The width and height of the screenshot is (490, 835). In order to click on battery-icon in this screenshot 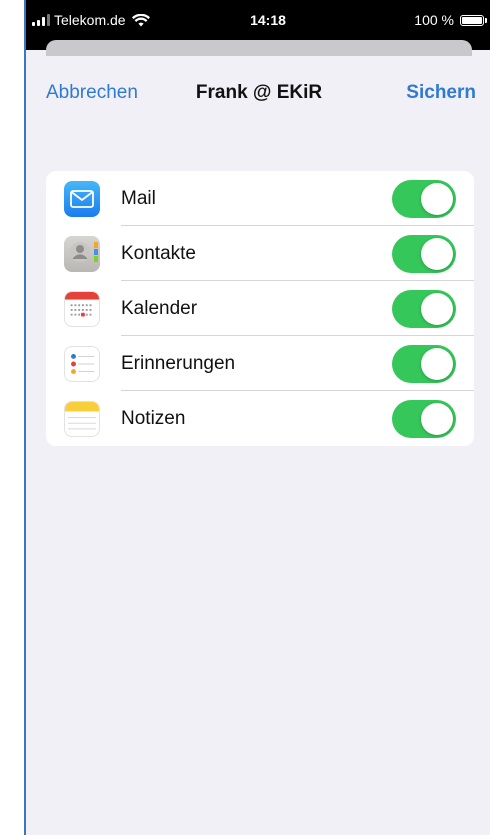, I will do `click(473, 20)`.